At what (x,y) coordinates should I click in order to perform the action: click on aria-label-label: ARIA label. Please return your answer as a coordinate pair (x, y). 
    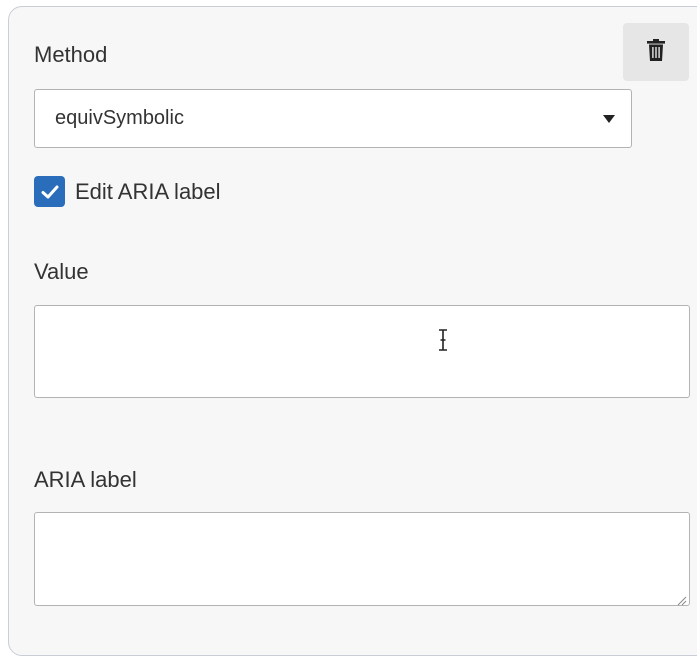
    Looking at the image, I should click on (85, 479).